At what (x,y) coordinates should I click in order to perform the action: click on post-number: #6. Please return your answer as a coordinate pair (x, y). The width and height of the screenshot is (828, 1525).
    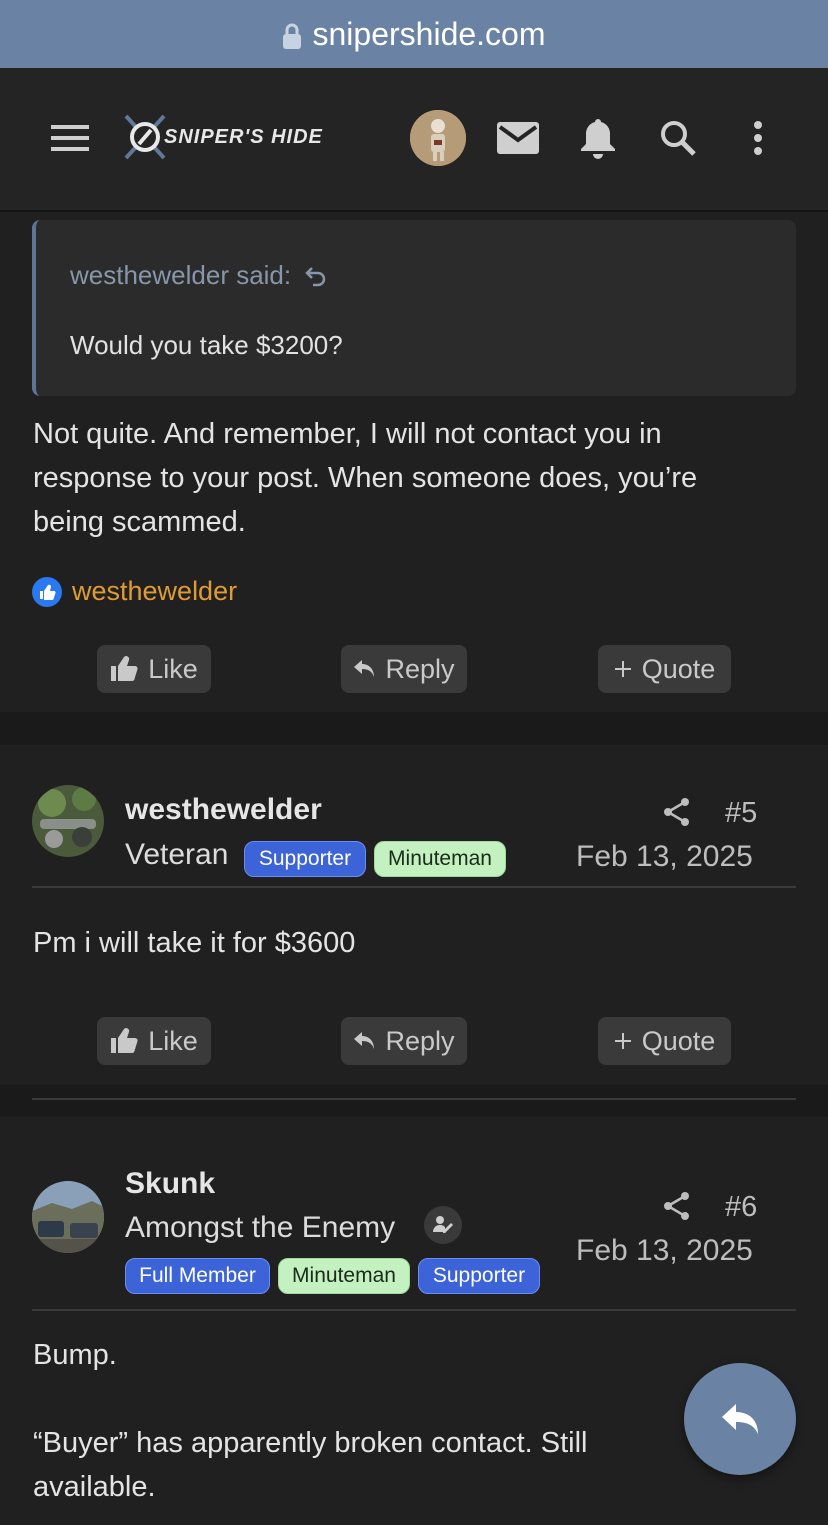
    Looking at the image, I should click on (741, 1207).